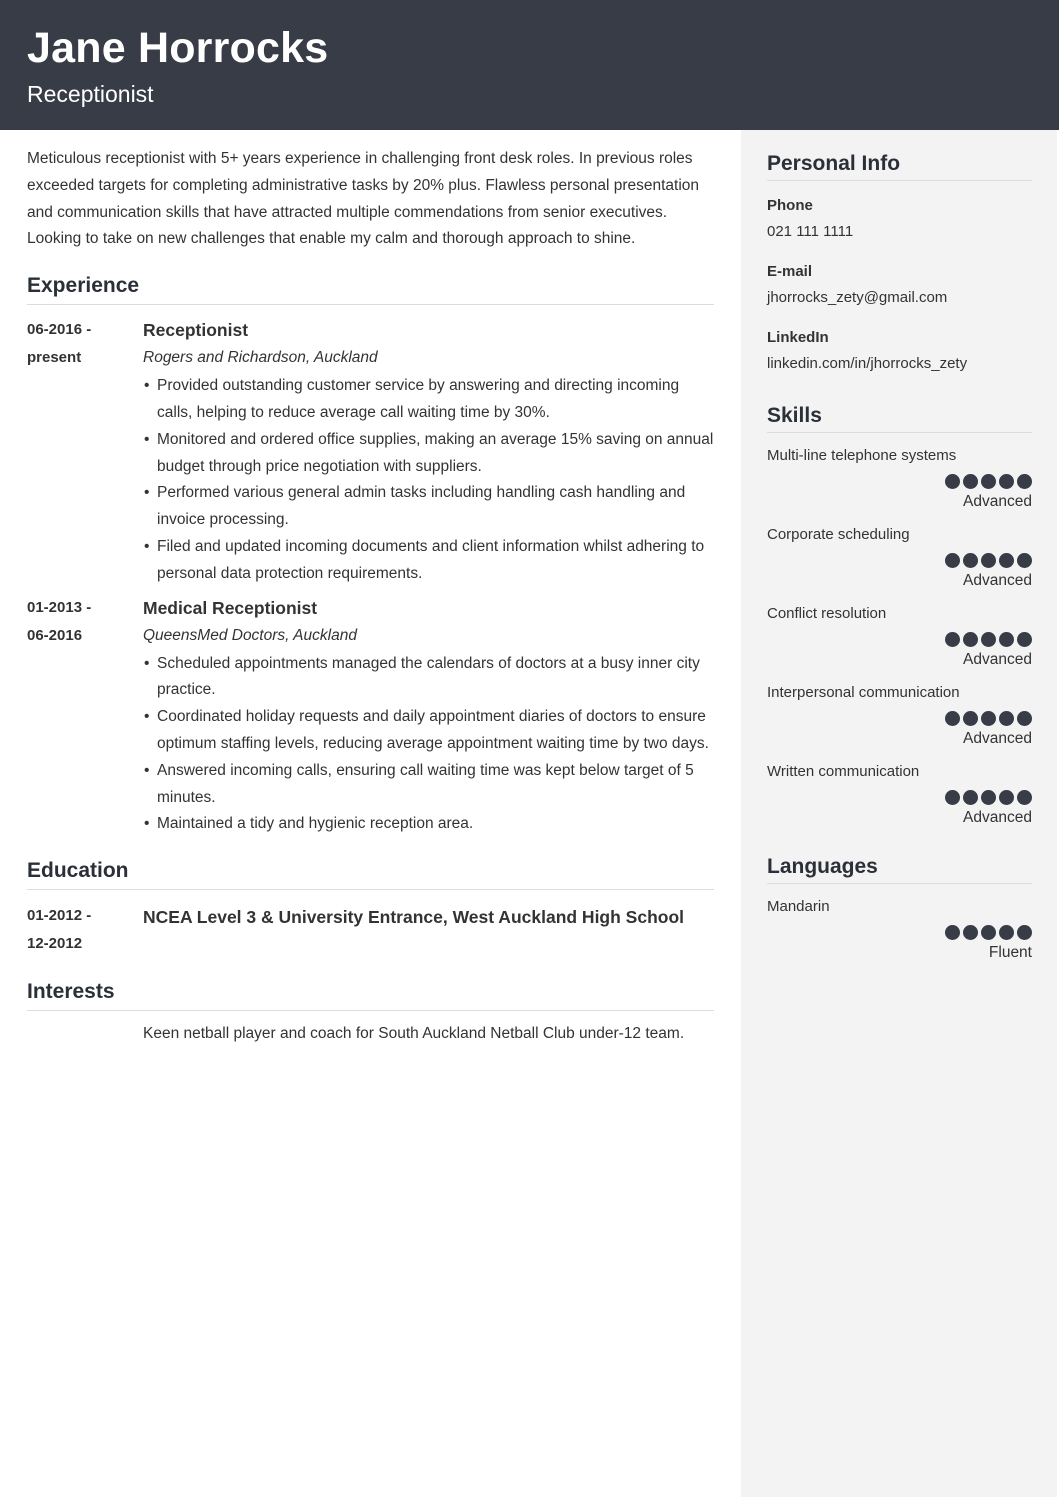  What do you see at coordinates (798, 337) in the screenshot?
I see `linkedin-label: LinkedIn` at bounding box center [798, 337].